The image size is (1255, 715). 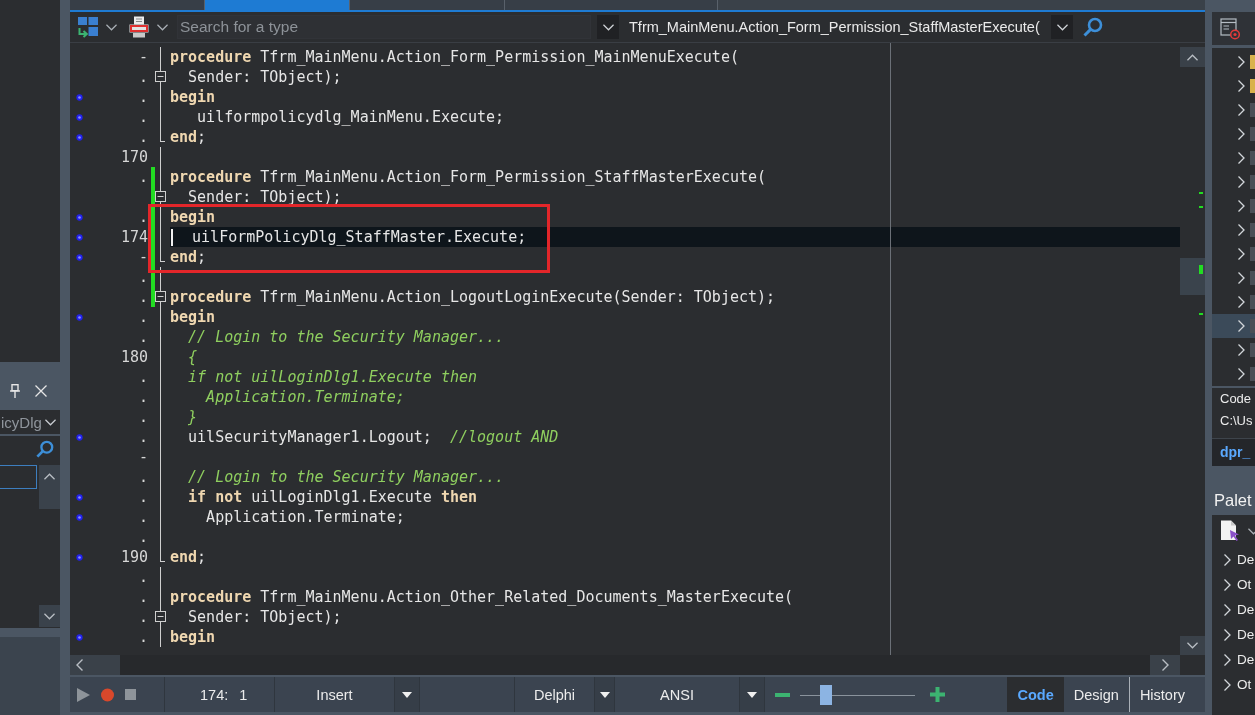 I want to click on marker-icon, so click(x=1201, y=269).